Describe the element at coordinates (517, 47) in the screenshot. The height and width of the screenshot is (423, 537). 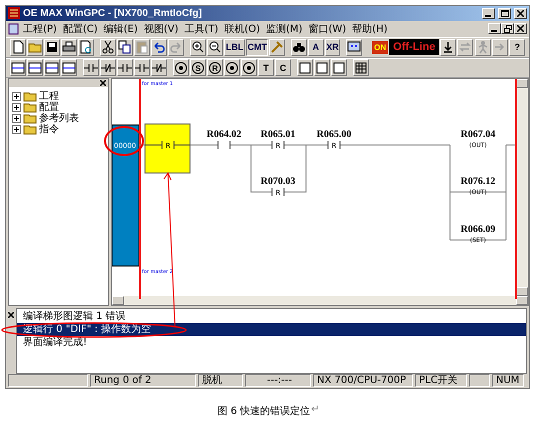
I see `toolbar-button: ?` at that location.